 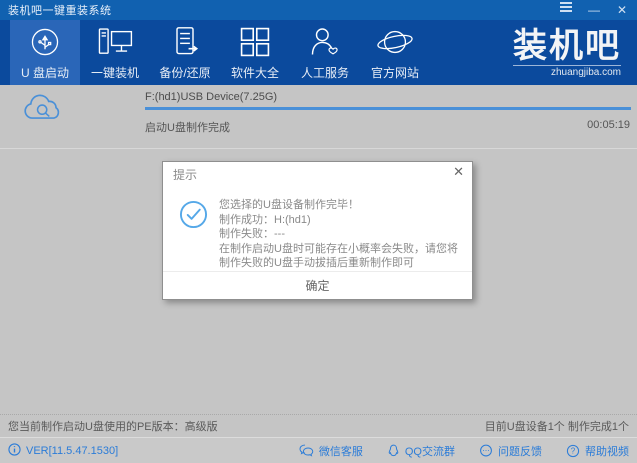 I want to click on wechat-service-link: 微信客服, so click(x=331, y=451).